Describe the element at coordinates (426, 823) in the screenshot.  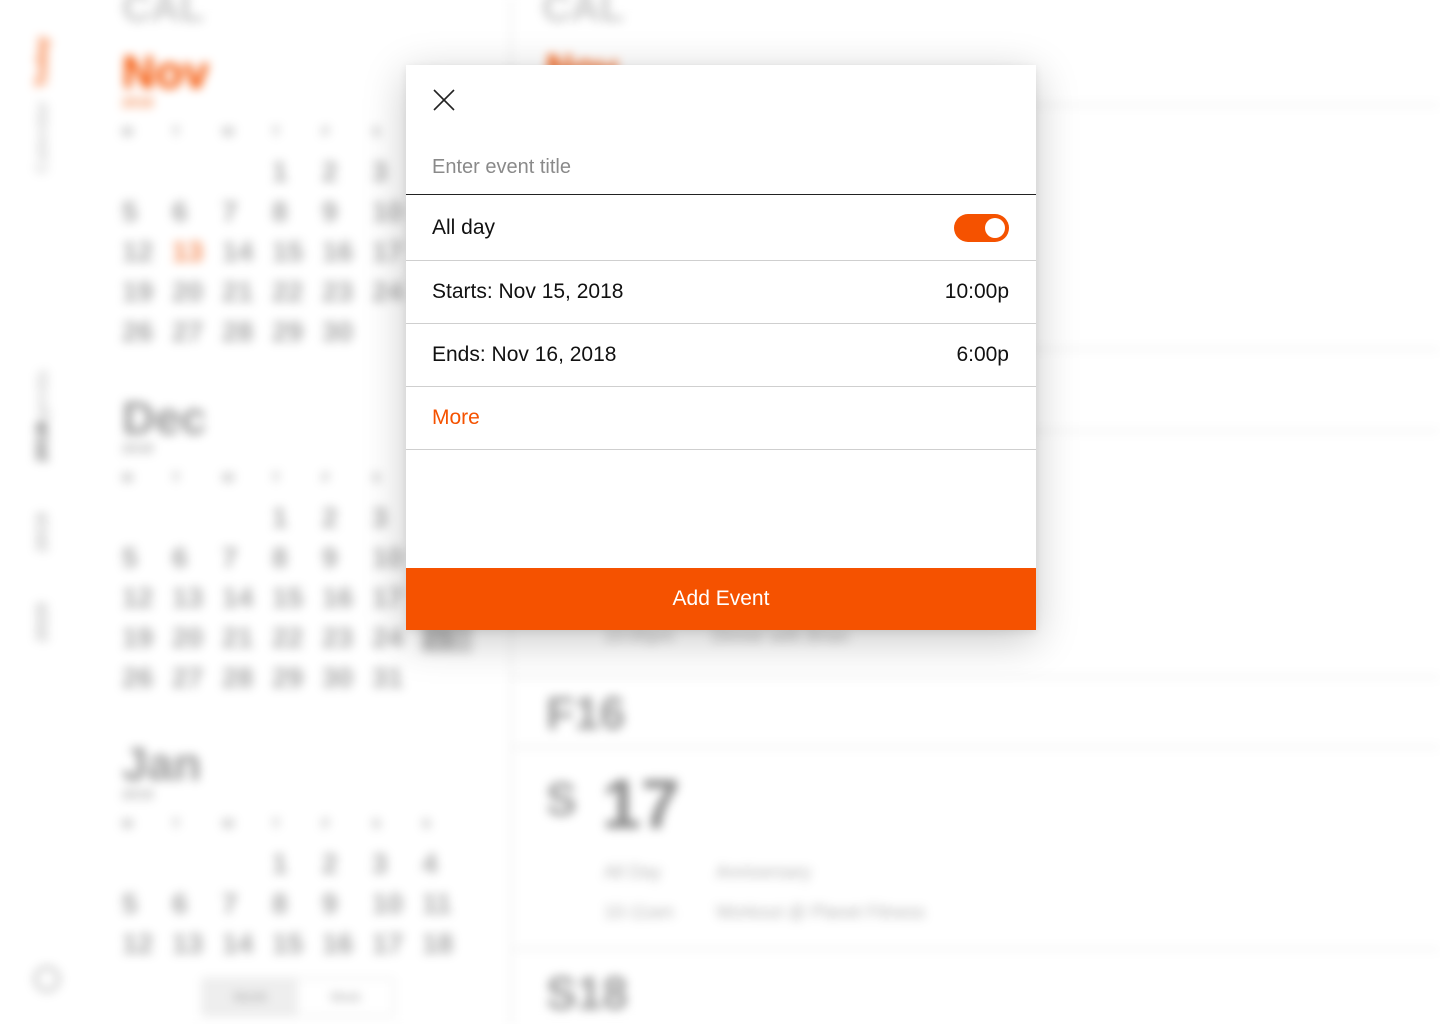
I see `weekday-label: S` at that location.